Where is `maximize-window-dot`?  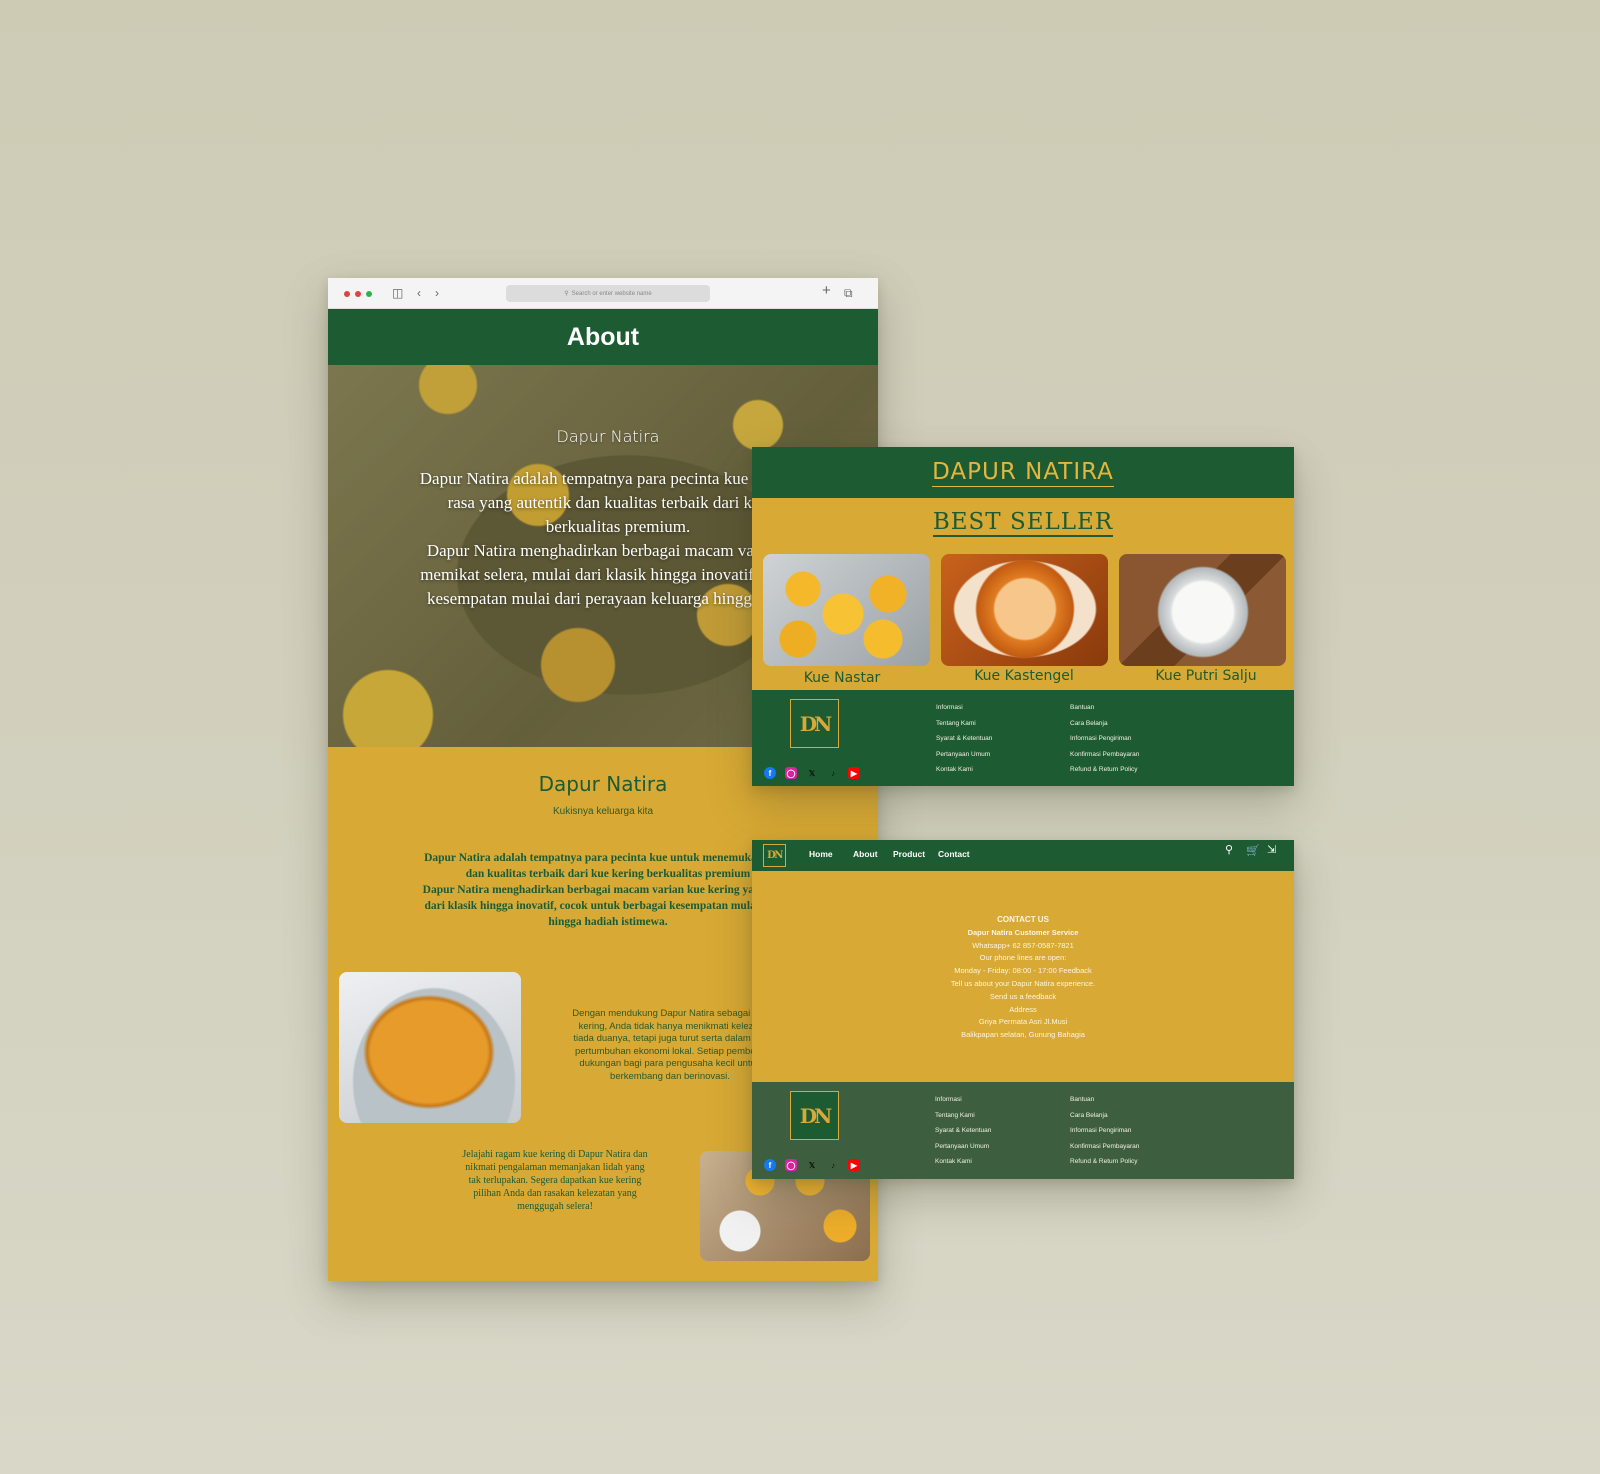 maximize-window-dot is located at coordinates (369, 294).